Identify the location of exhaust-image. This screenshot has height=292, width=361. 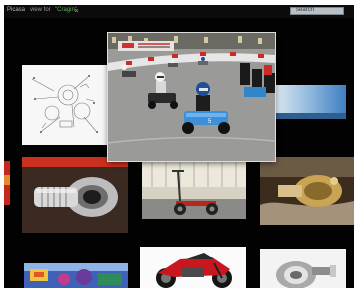
(75, 195).